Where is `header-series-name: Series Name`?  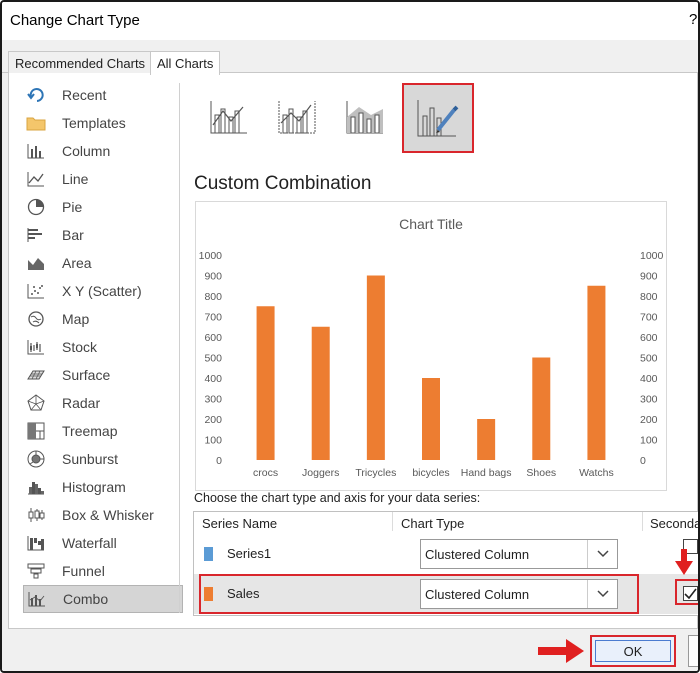 header-series-name: Series Name is located at coordinates (240, 523).